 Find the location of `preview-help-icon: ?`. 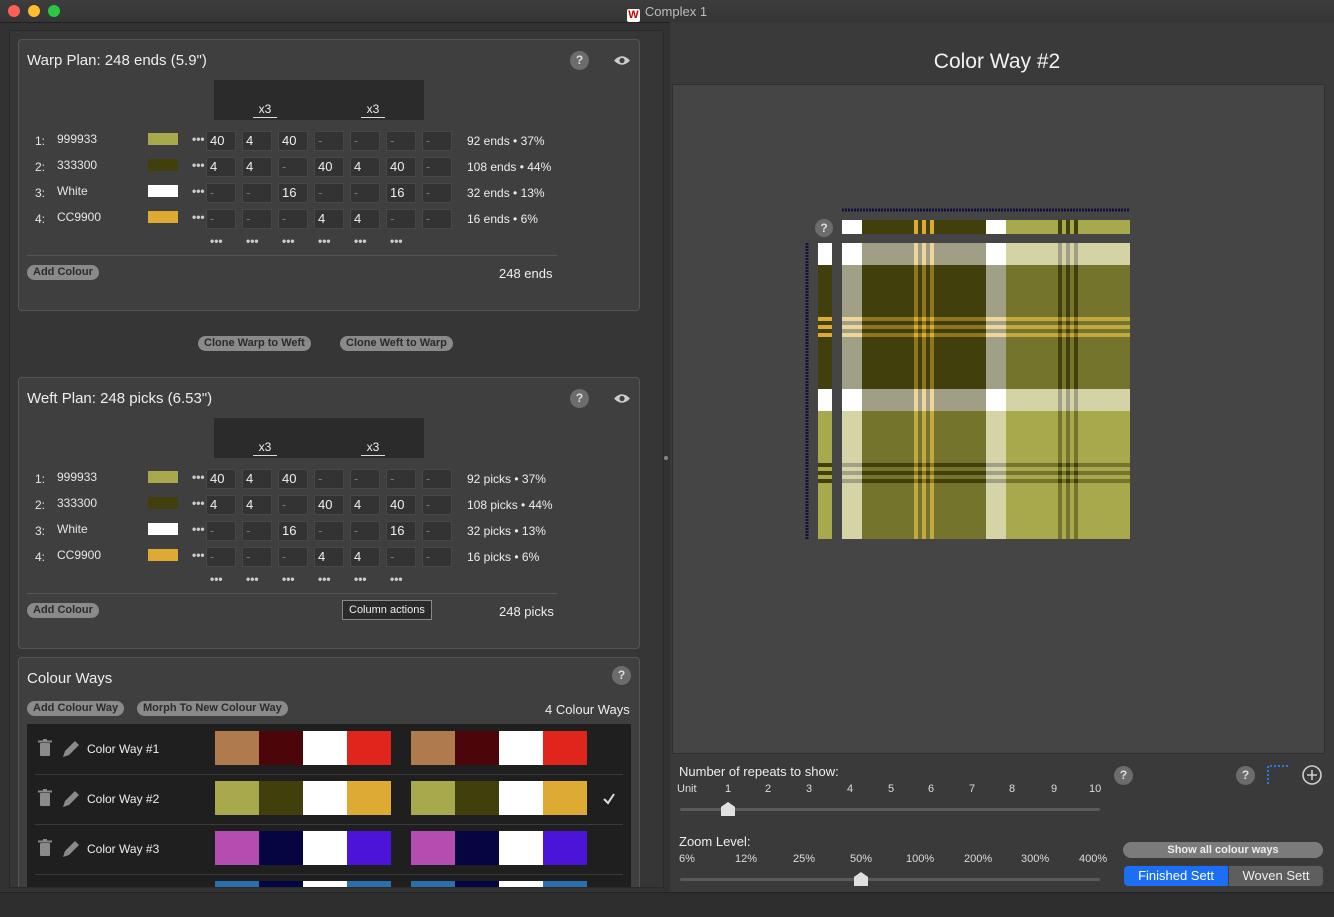

preview-help-icon: ? is located at coordinates (1245, 775).